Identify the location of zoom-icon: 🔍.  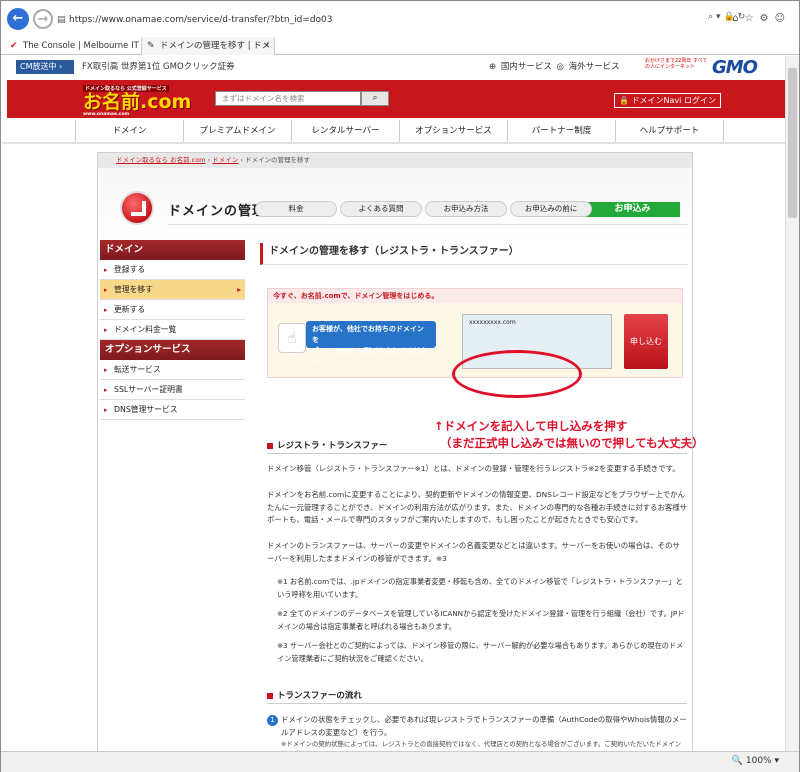
(738, 761).